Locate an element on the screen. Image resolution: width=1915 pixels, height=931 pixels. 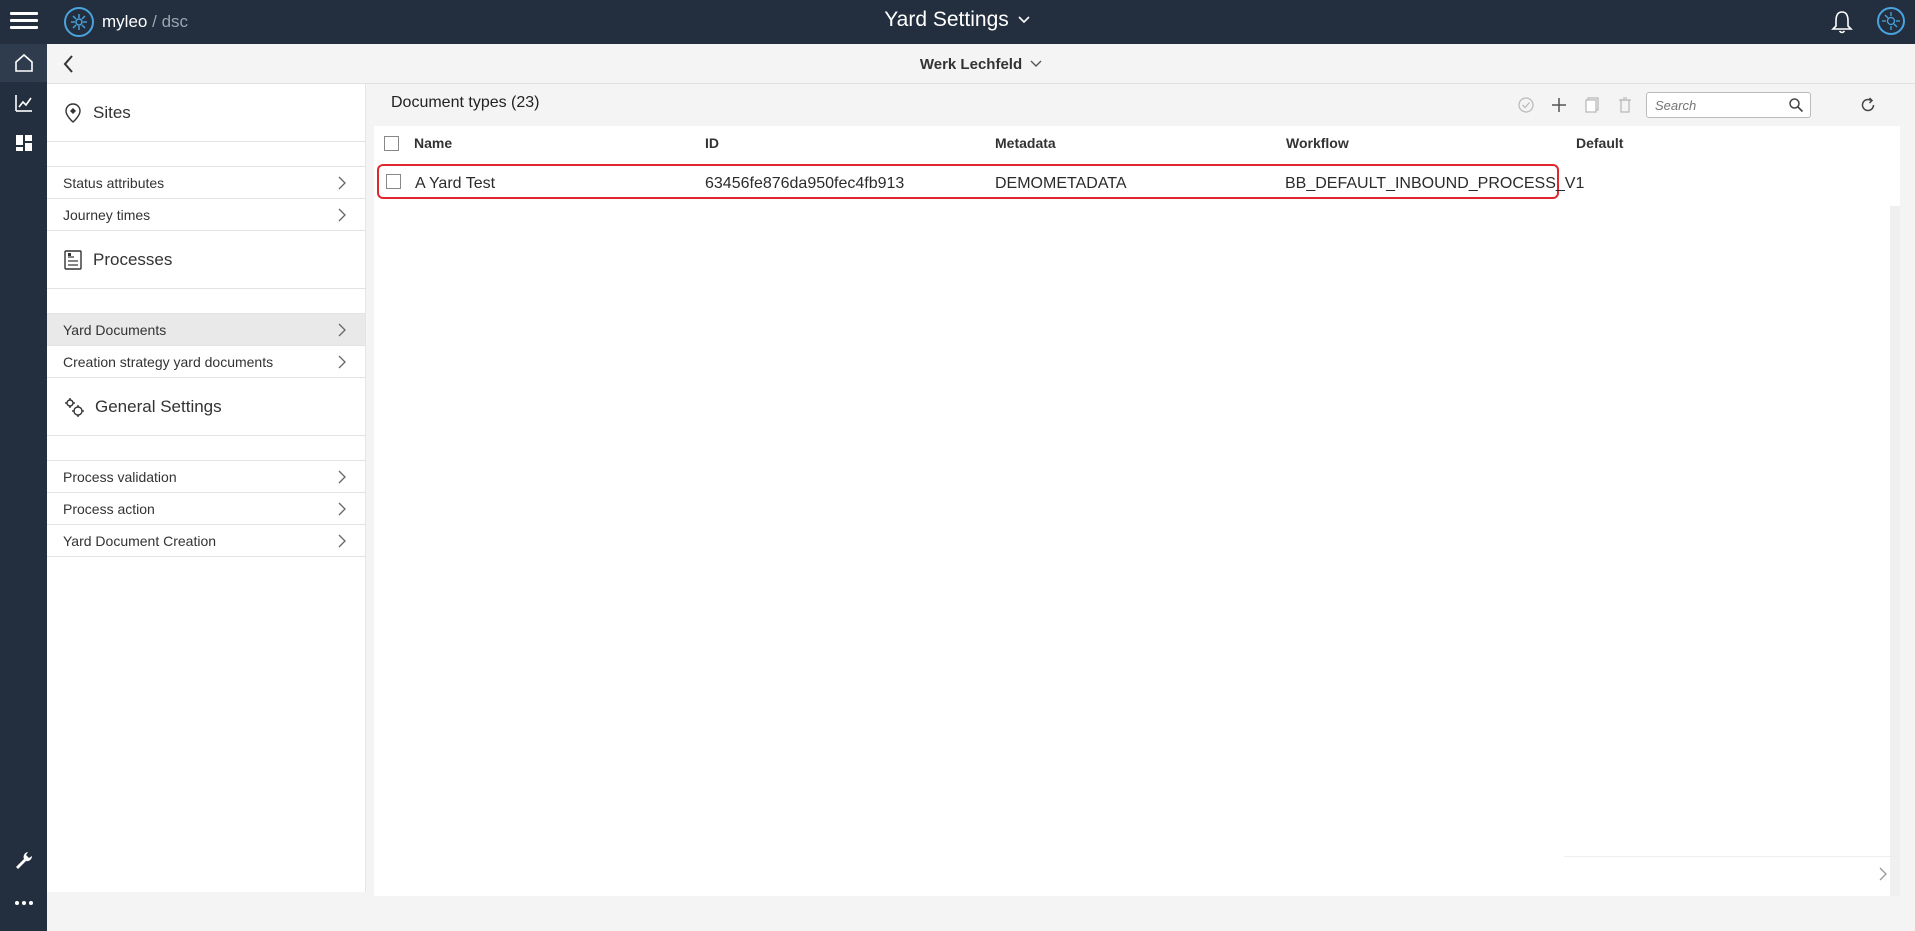
cell-metadata: DEMOMETADATA is located at coordinates (1061, 183).